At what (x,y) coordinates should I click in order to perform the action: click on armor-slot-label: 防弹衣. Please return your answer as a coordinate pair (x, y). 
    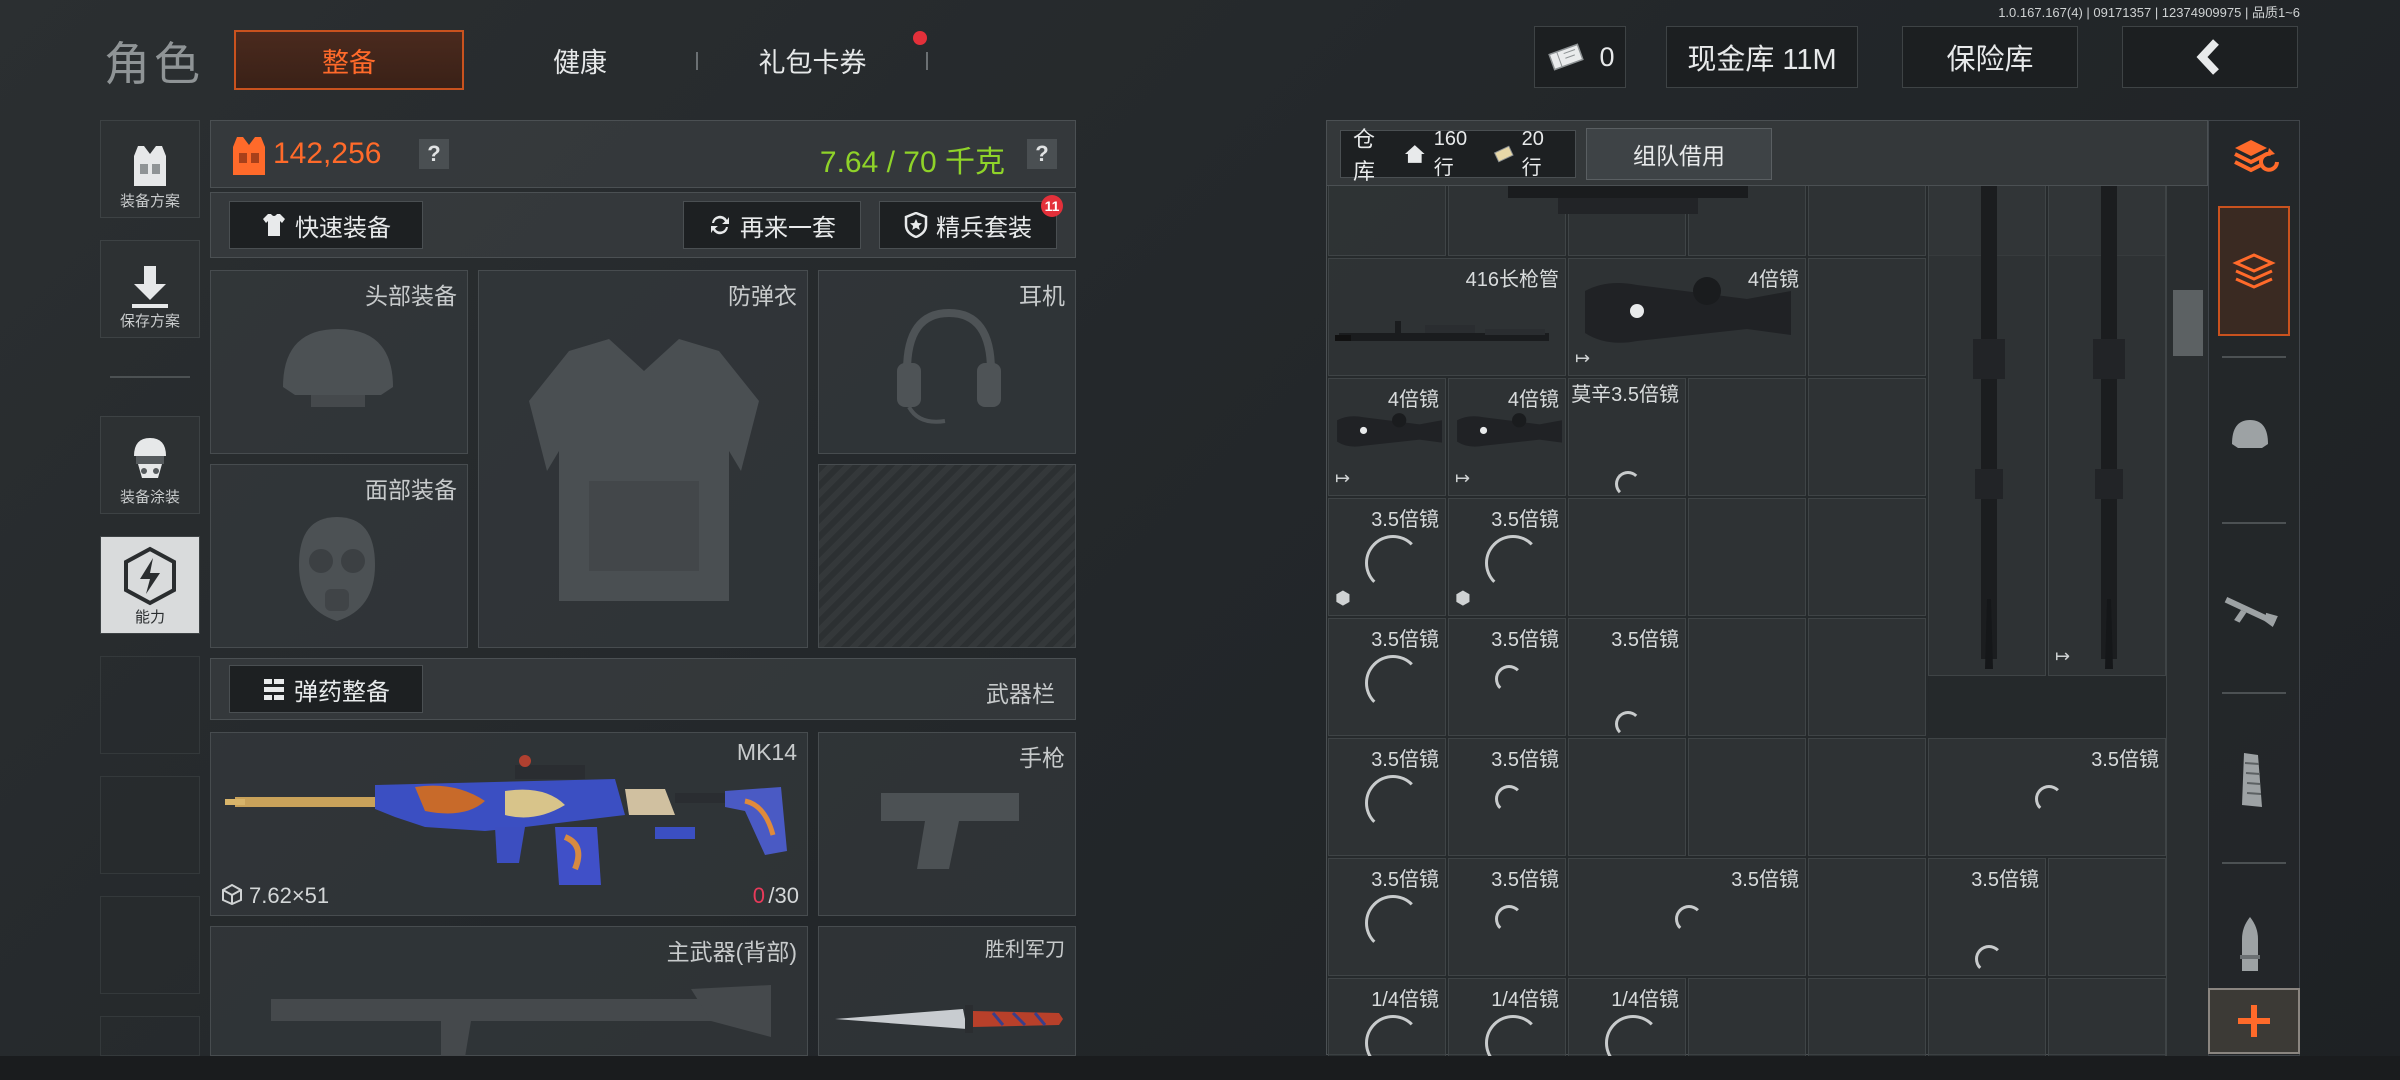
    Looking at the image, I should click on (762, 296).